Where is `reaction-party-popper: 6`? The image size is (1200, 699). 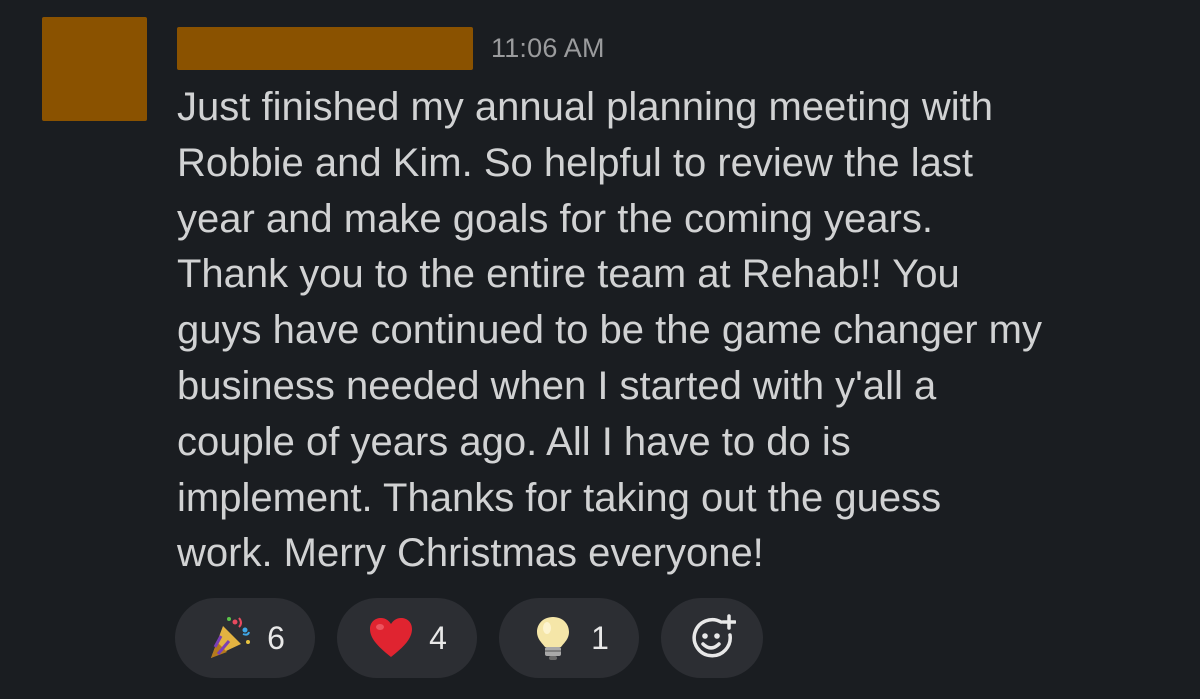 reaction-party-popper: 6 is located at coordinates (245, 638).